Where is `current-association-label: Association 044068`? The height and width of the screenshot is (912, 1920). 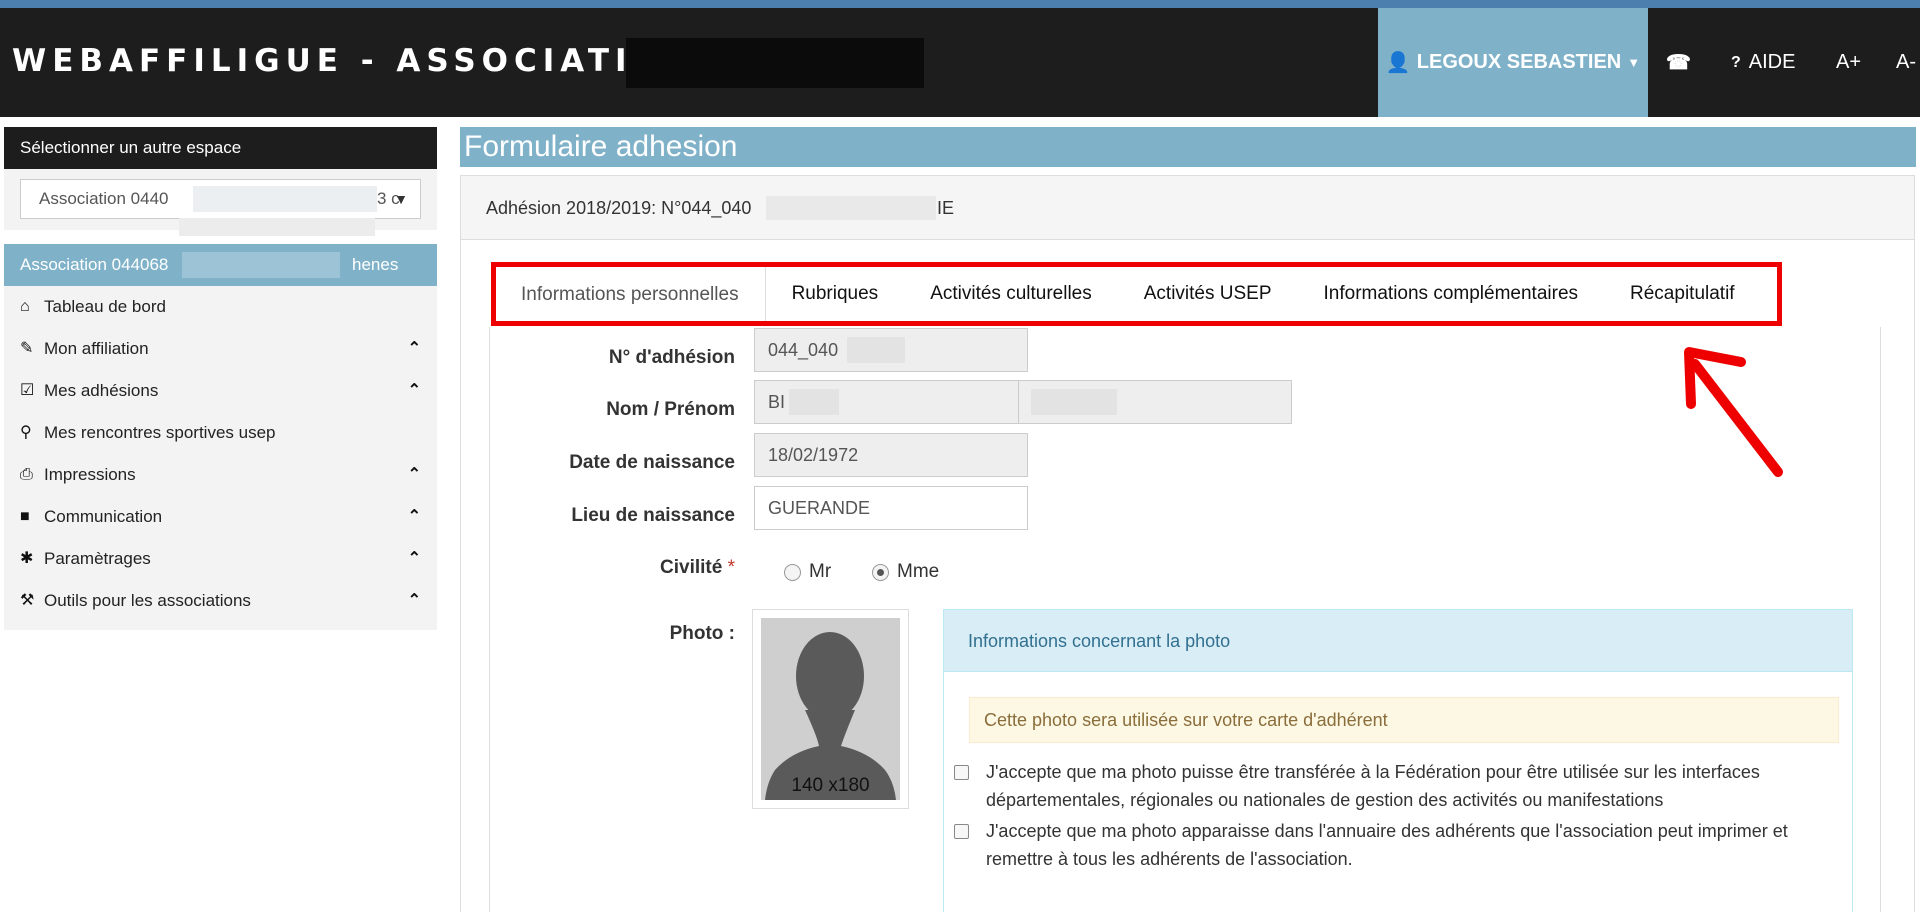 current-association-label: Association 044068 is located at coordinates (94, 264).